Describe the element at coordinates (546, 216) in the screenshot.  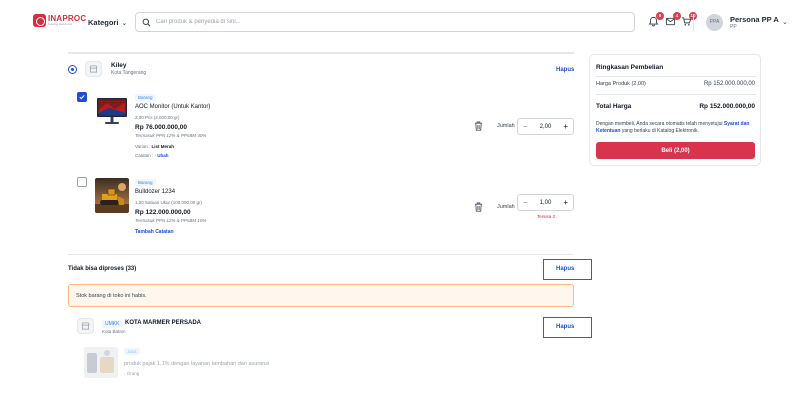
I see `stock-remaining: Tersisa 3` at that location.